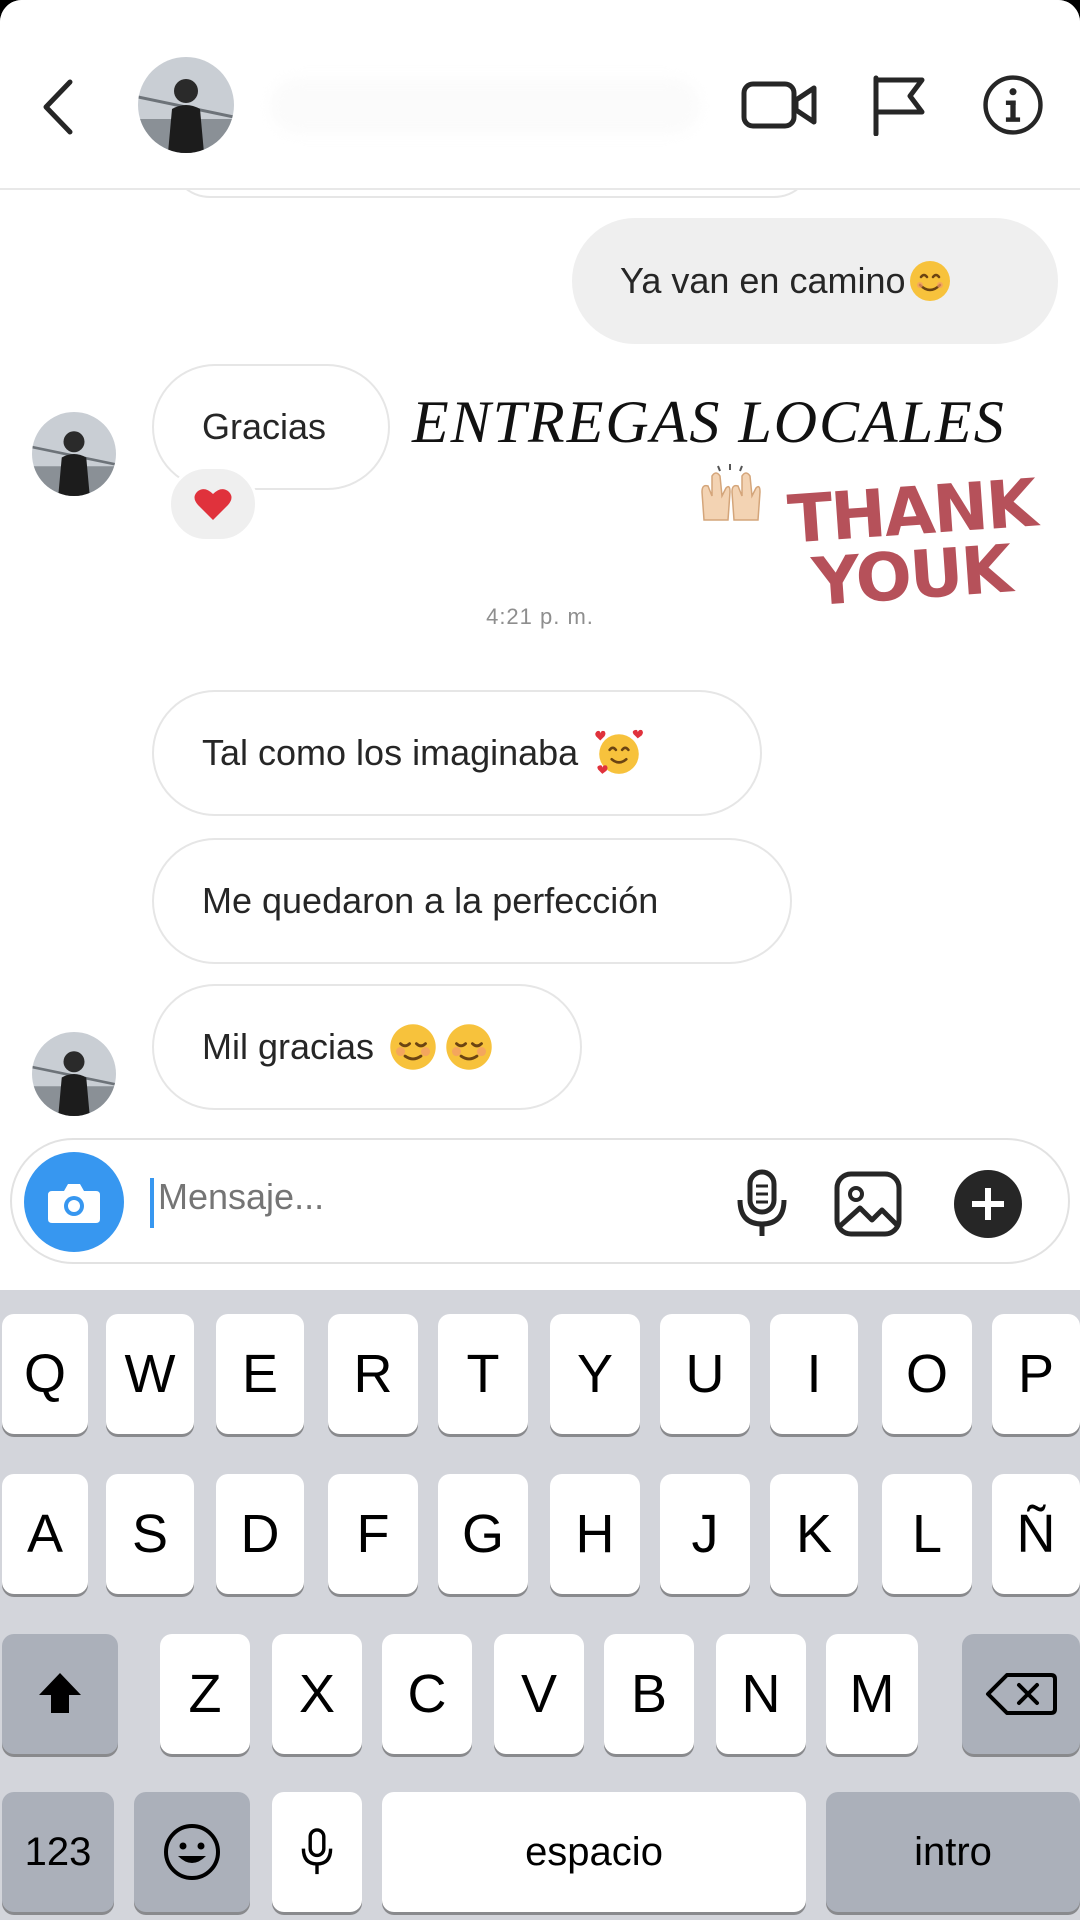 The image size is (1080, 1920). Describe the element at coordinates (427, 1694) in the screenshot. I see `key-c: C` at that location.